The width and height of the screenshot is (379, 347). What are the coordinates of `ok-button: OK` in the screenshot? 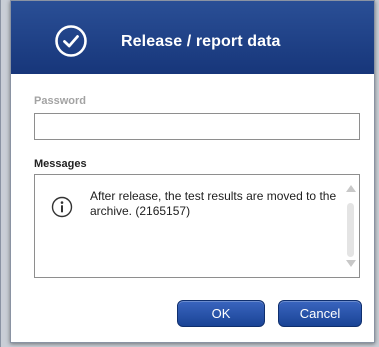 It's located at (221, 313).